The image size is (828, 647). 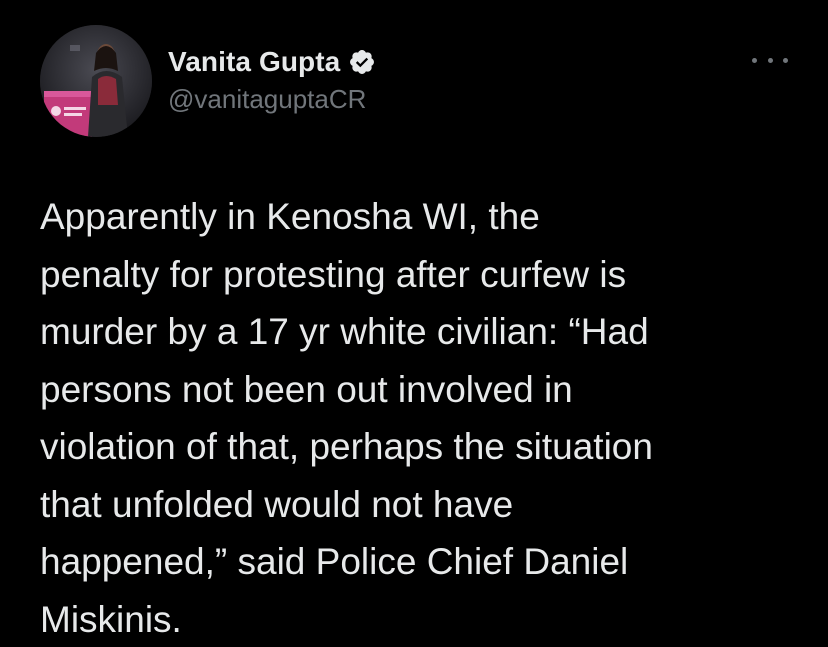 I want to click on avatar, so click(x=96, y=81).